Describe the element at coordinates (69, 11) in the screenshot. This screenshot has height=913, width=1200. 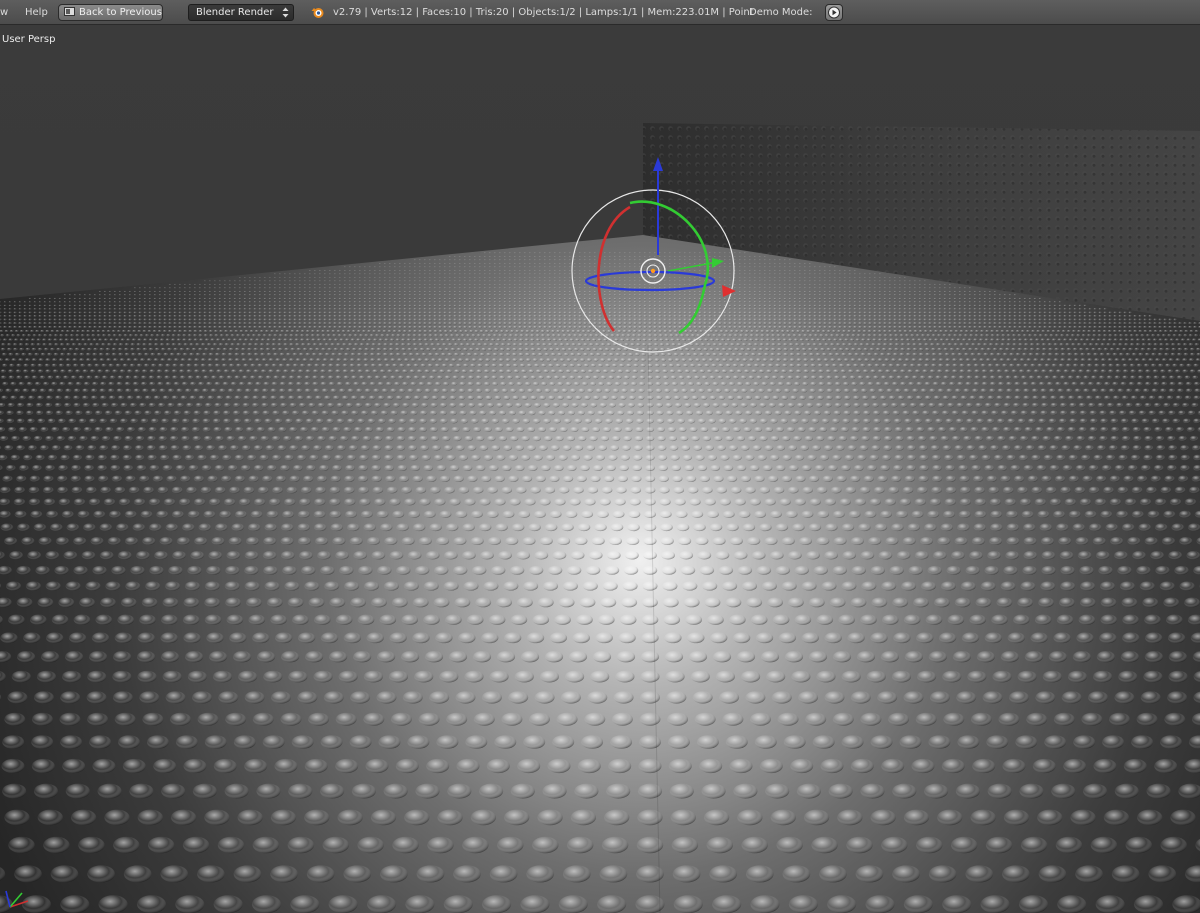
I see `back-to-previous-icon` at that location.